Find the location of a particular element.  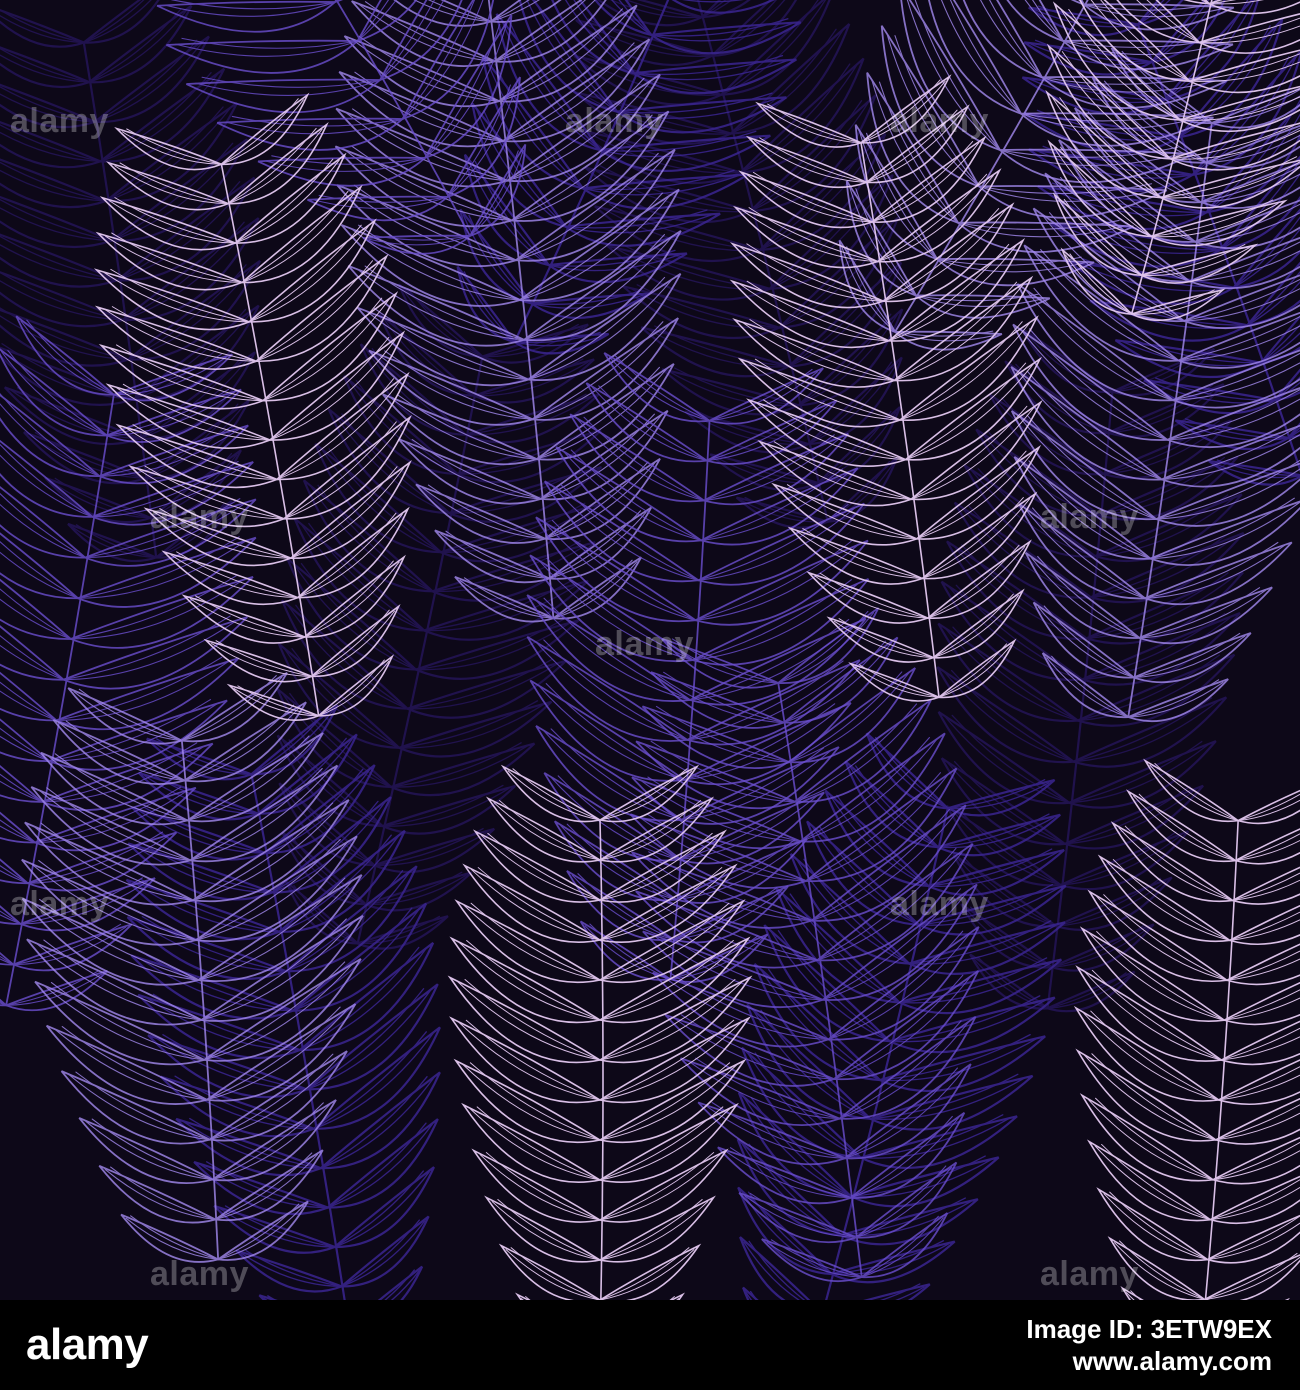

image-id-block: Image ID: 3ETW9EX www.alamy.com is located at coordinates (1149, 1345).